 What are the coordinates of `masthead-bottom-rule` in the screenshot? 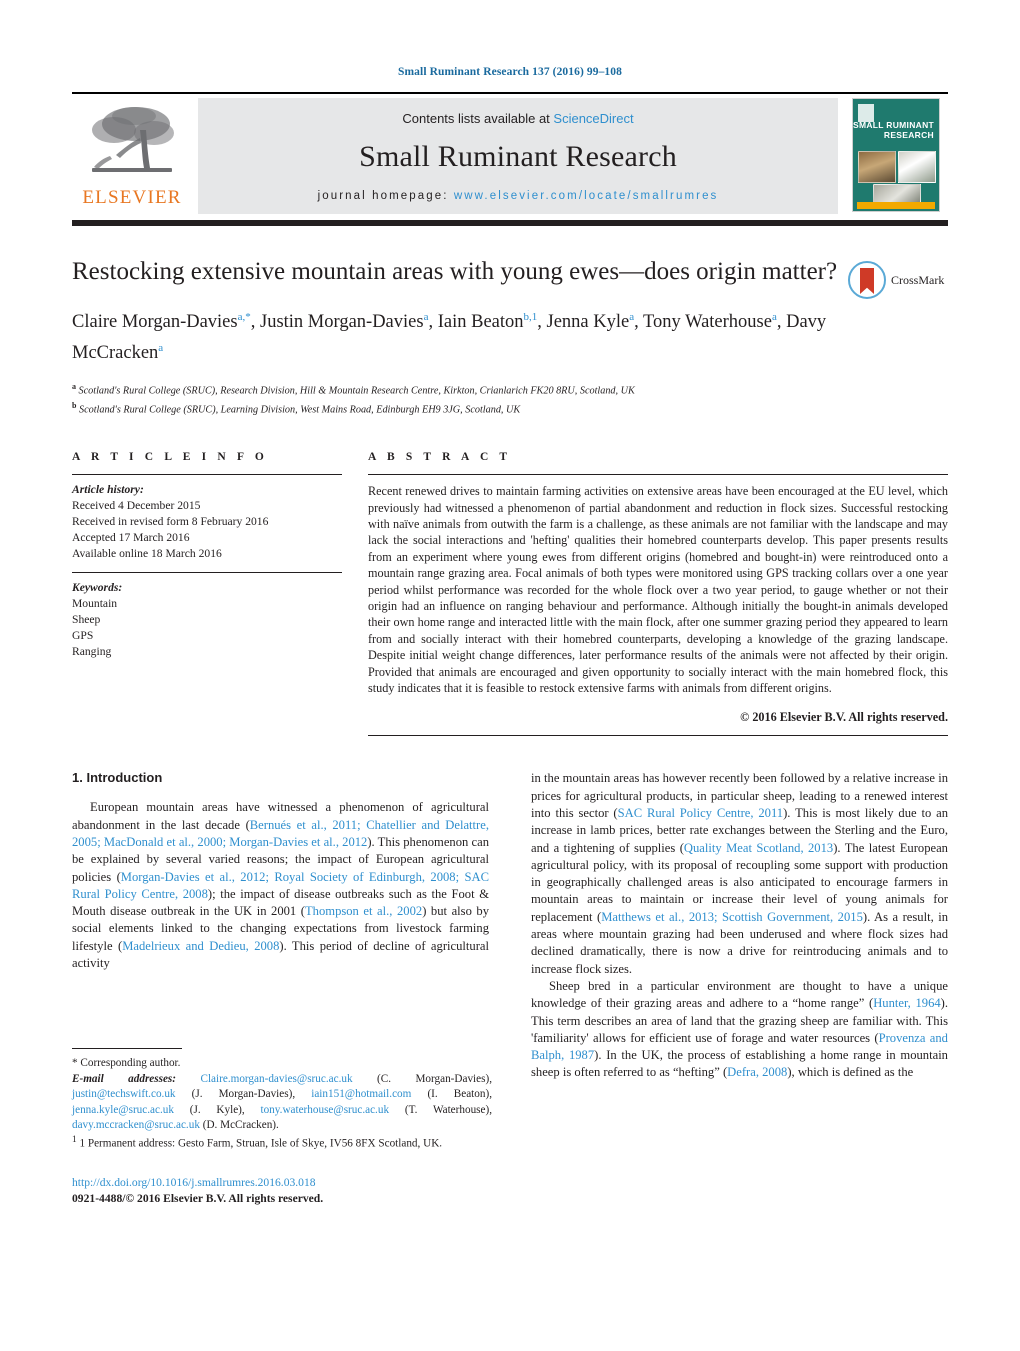 It's located at (510, 223).